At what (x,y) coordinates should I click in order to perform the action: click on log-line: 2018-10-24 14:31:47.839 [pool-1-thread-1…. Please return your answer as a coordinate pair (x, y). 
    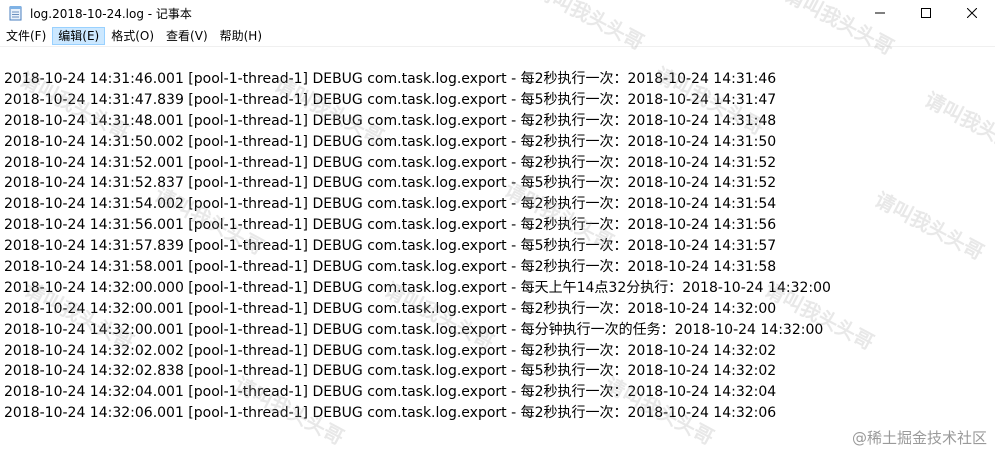
    Looking at the image, I should click on (390, 99).